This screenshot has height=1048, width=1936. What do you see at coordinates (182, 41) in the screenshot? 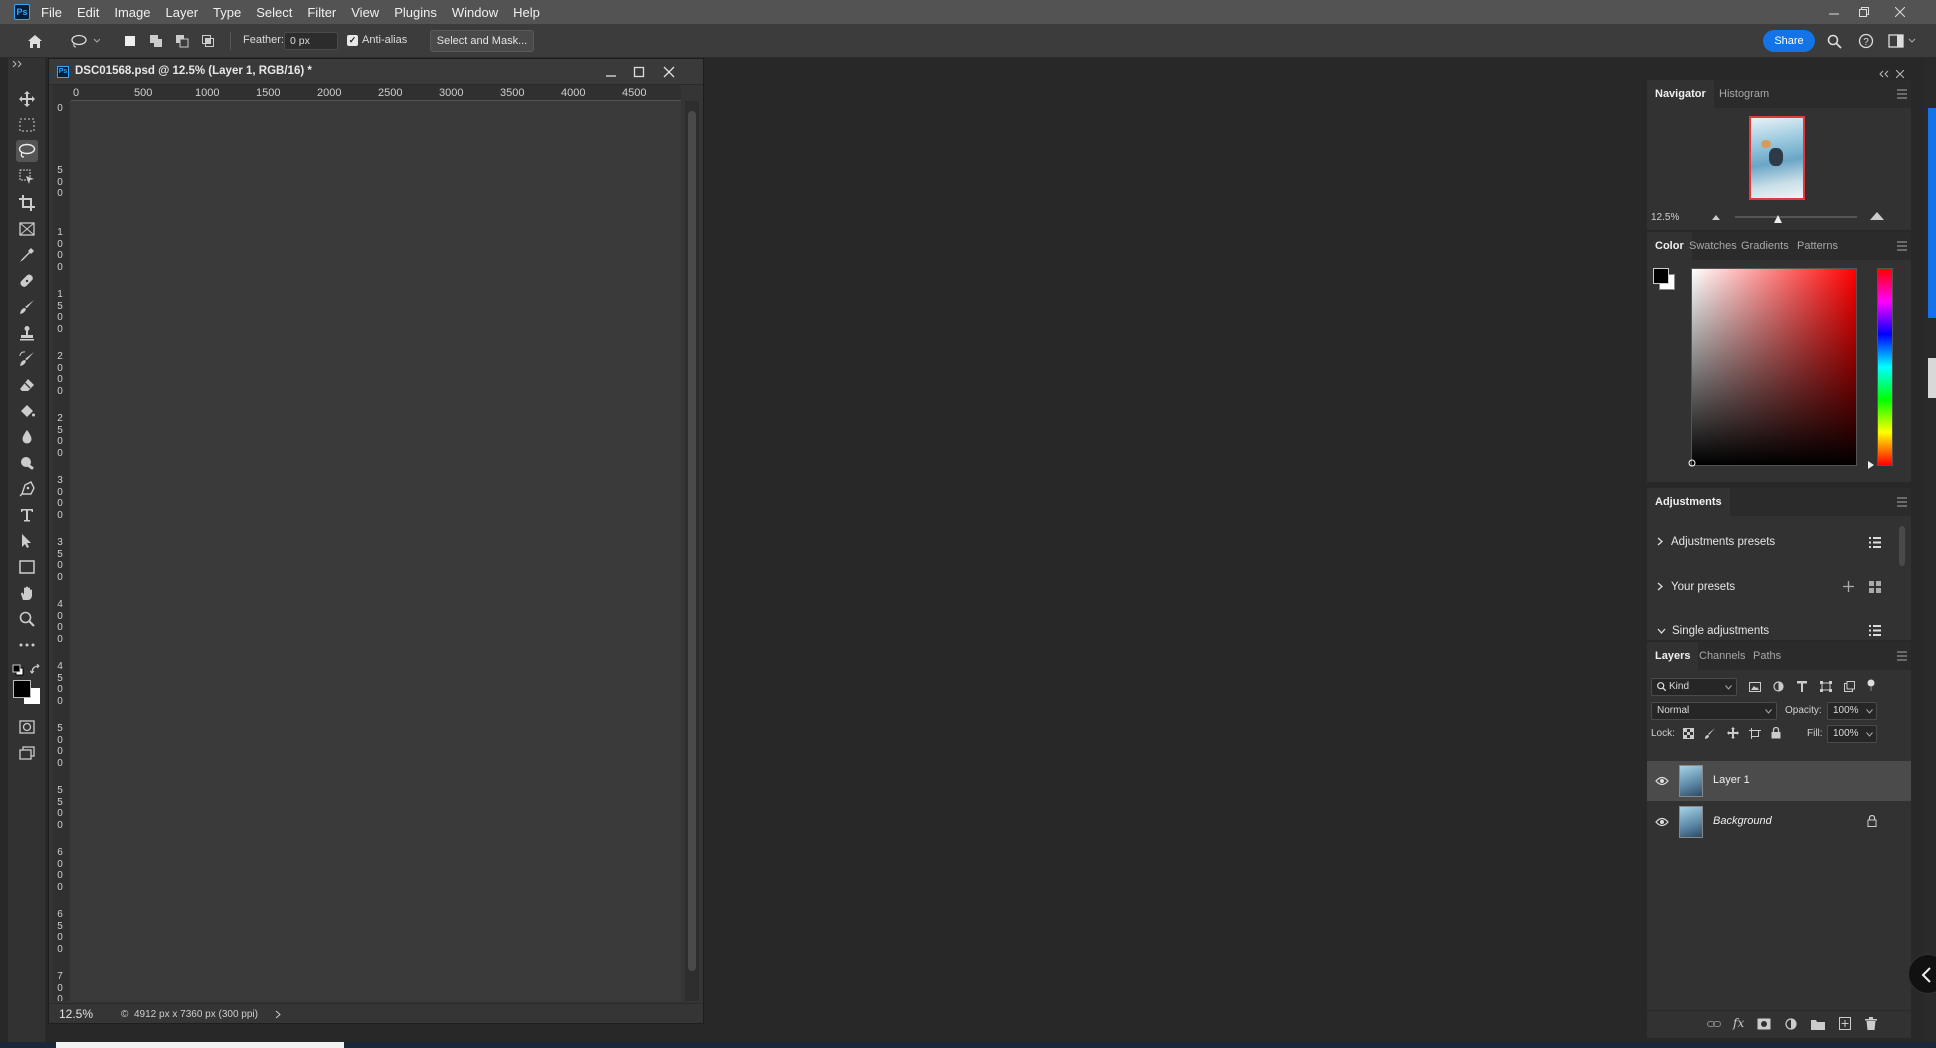
I see `subtract-selection-button` at bounding box center [182, 41].